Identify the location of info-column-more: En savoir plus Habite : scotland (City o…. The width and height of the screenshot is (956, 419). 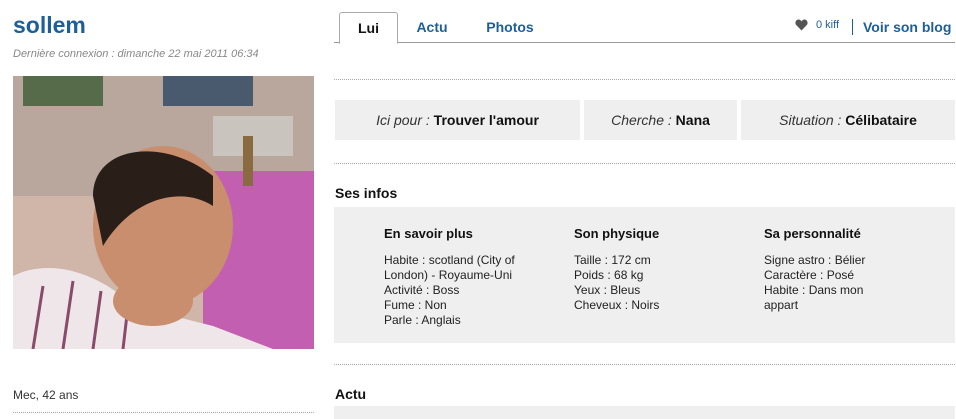
(469, 277).